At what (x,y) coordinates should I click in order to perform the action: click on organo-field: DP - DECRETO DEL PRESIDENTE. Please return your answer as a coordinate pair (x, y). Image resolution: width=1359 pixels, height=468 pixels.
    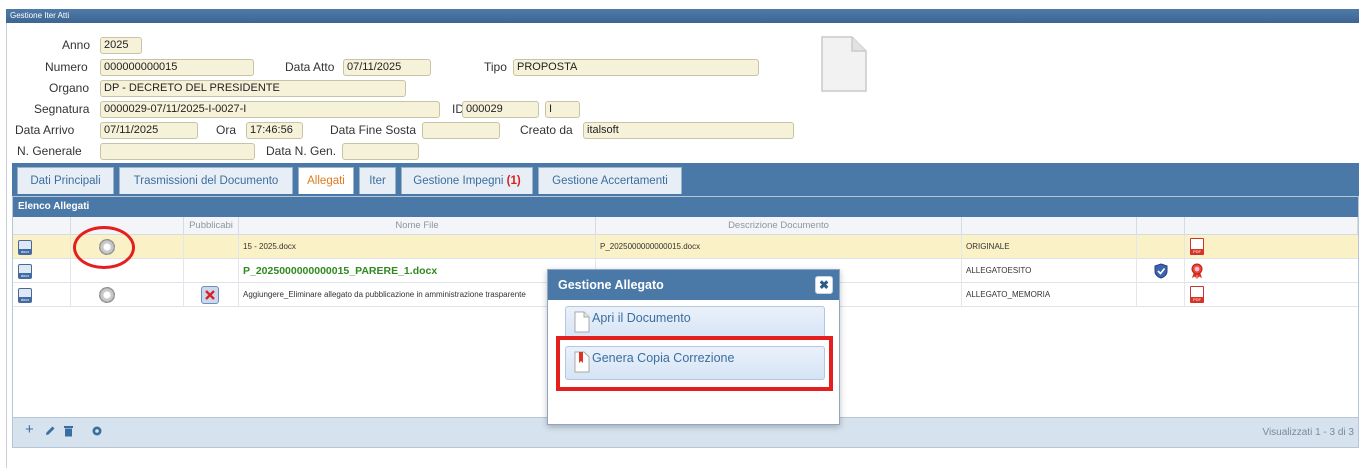
    Looking at the image, I should click on (253, 88).